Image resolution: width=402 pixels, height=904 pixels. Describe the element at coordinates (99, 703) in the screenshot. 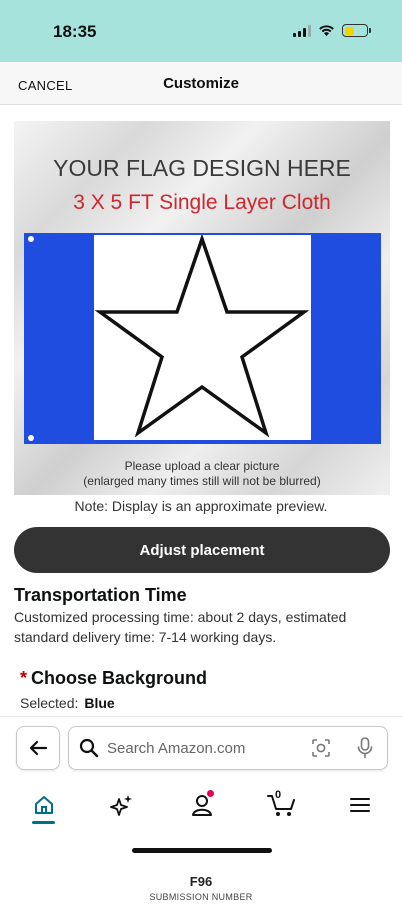

I see `selected-value: Blue` at that location.